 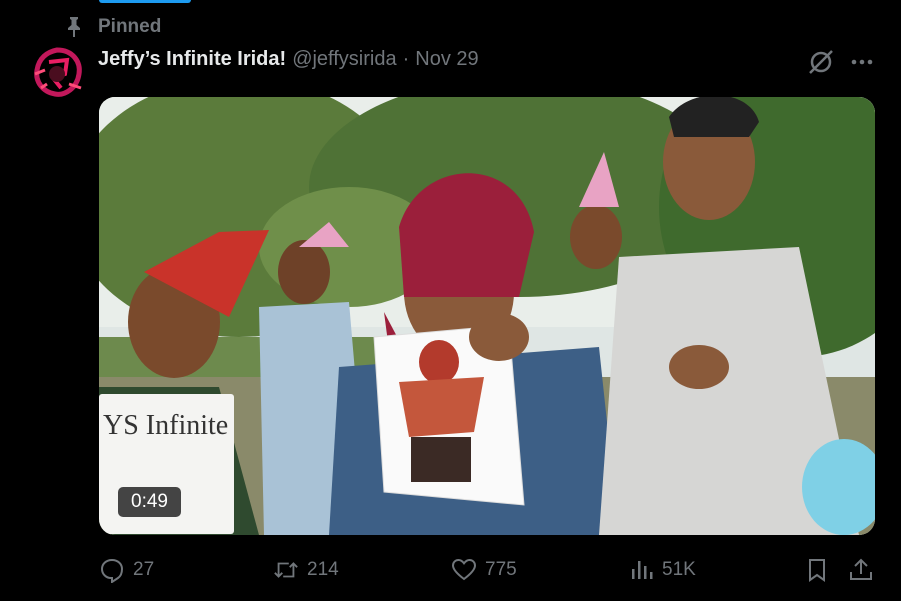 What do you see at coordinates (74, 27) in the screenshot?
I see `pin-icon` at bounding box center [74, 27].